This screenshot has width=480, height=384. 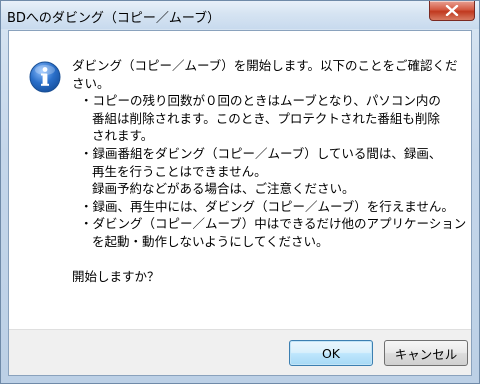 What do you see at coordinates (260, 101) in the screenshot?
I see `message-line: ・コピーの残り回数が０回のときはムーブとなり、パソコン内の` at bounding box center [260, 101].